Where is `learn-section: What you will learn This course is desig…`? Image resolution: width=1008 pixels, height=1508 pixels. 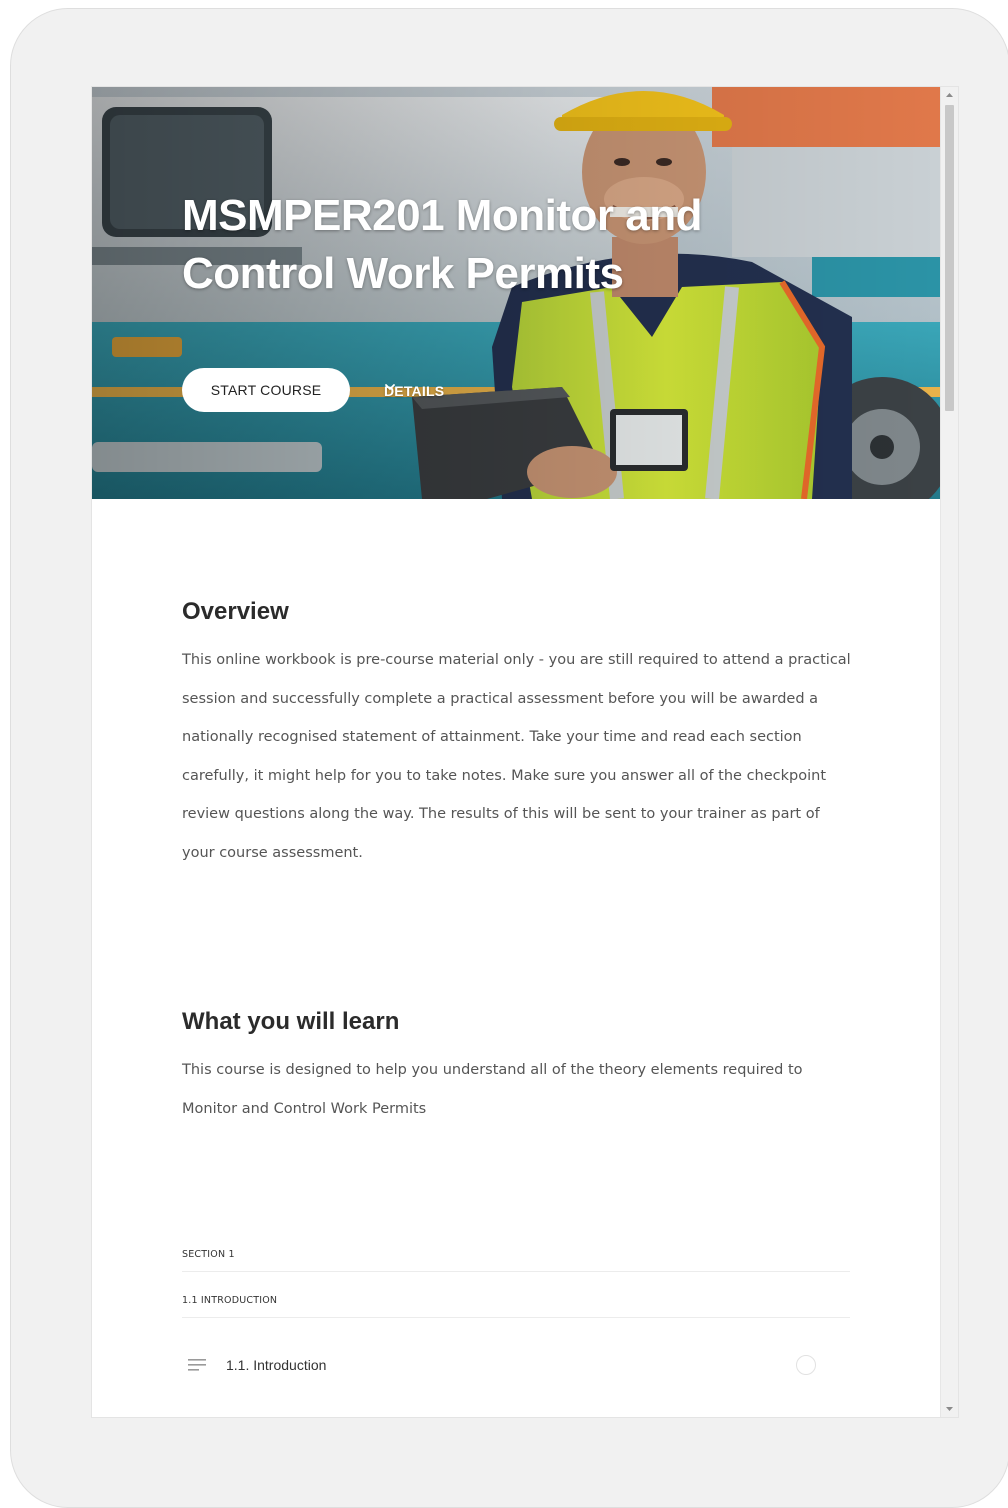
learn-section: What you will learn This course is desig… is located at coordinates (517, 1067).